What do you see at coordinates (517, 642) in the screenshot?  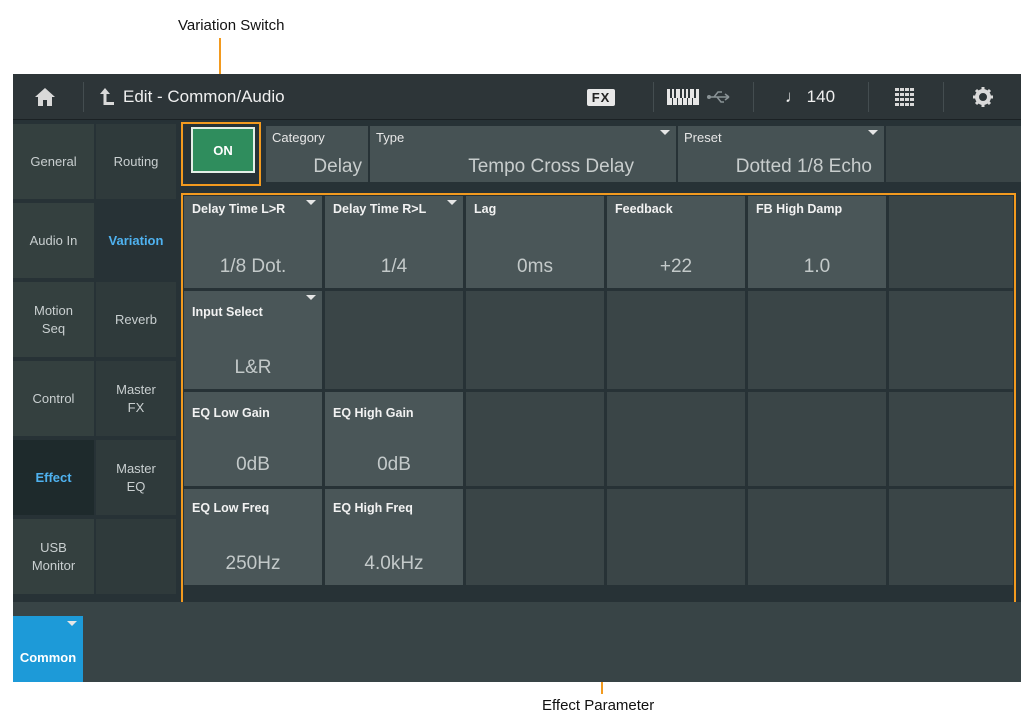 I see `bottom-bar: Common` at bounding box center [517, 642].